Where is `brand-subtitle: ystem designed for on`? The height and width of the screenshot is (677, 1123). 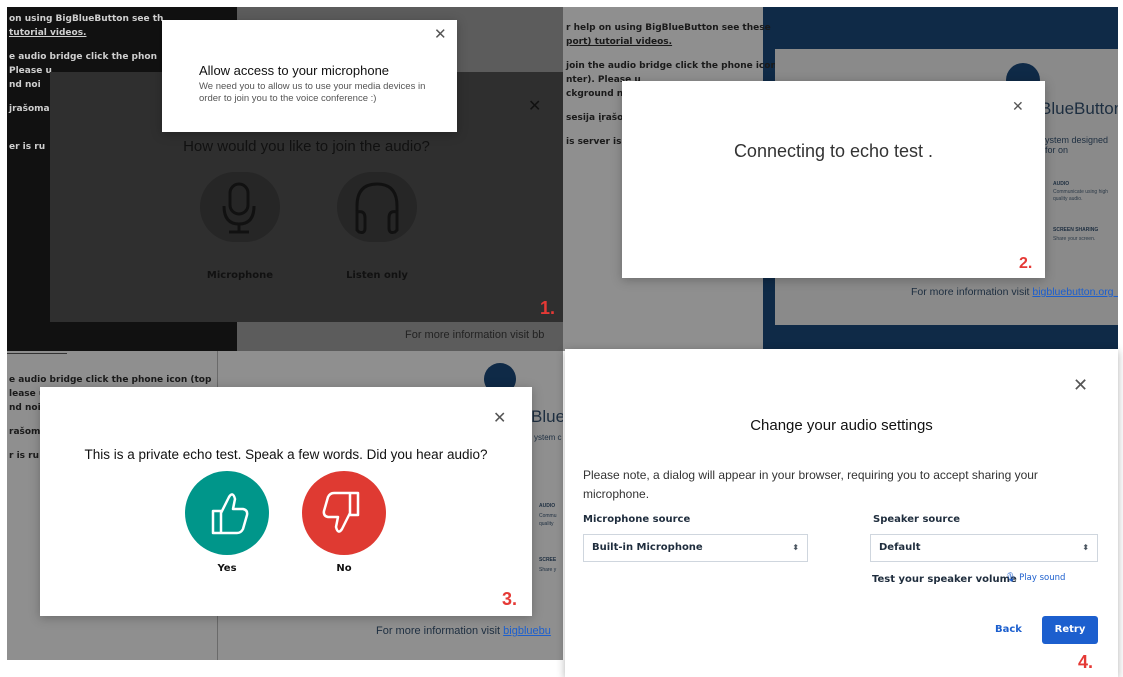 brand-subtitle: ystem designed for on is located at coordinates (1077, 145).